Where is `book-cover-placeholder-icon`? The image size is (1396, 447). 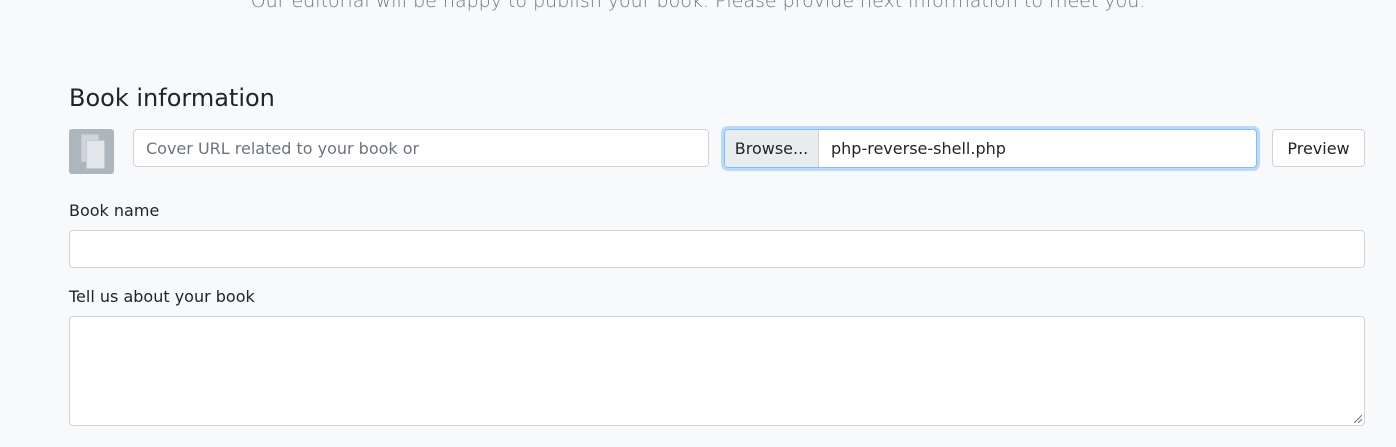
book-cover-placeholder-icon is located at coordinates (91, 151).